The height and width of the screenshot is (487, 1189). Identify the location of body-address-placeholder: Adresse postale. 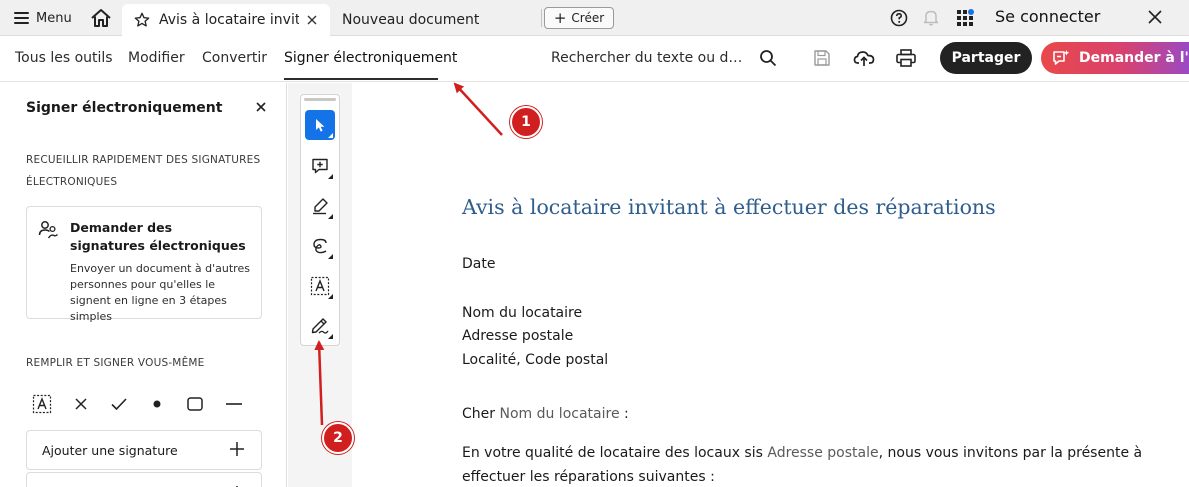
(823, 453).